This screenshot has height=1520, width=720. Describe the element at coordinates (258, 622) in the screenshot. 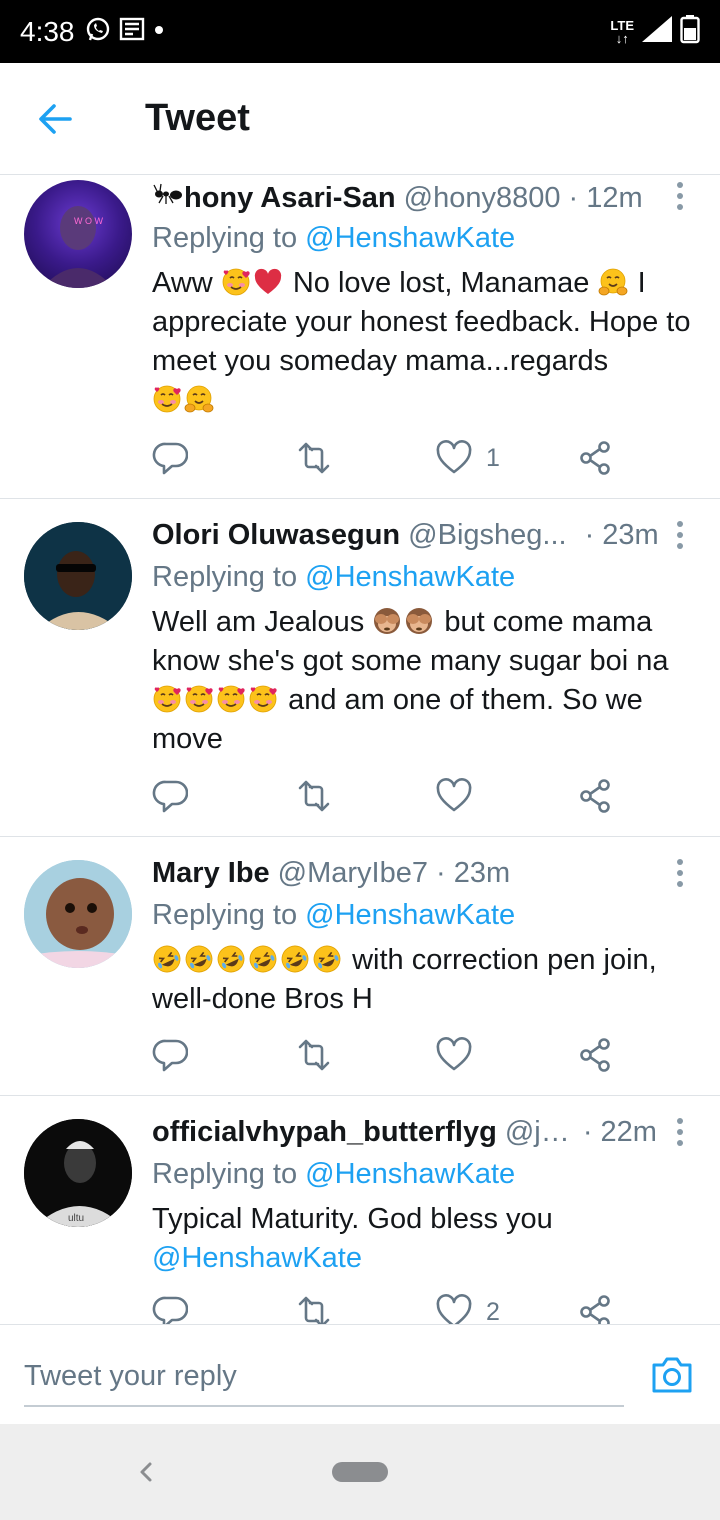

I see `tweet-text-part: Well am Jealous` at that location.